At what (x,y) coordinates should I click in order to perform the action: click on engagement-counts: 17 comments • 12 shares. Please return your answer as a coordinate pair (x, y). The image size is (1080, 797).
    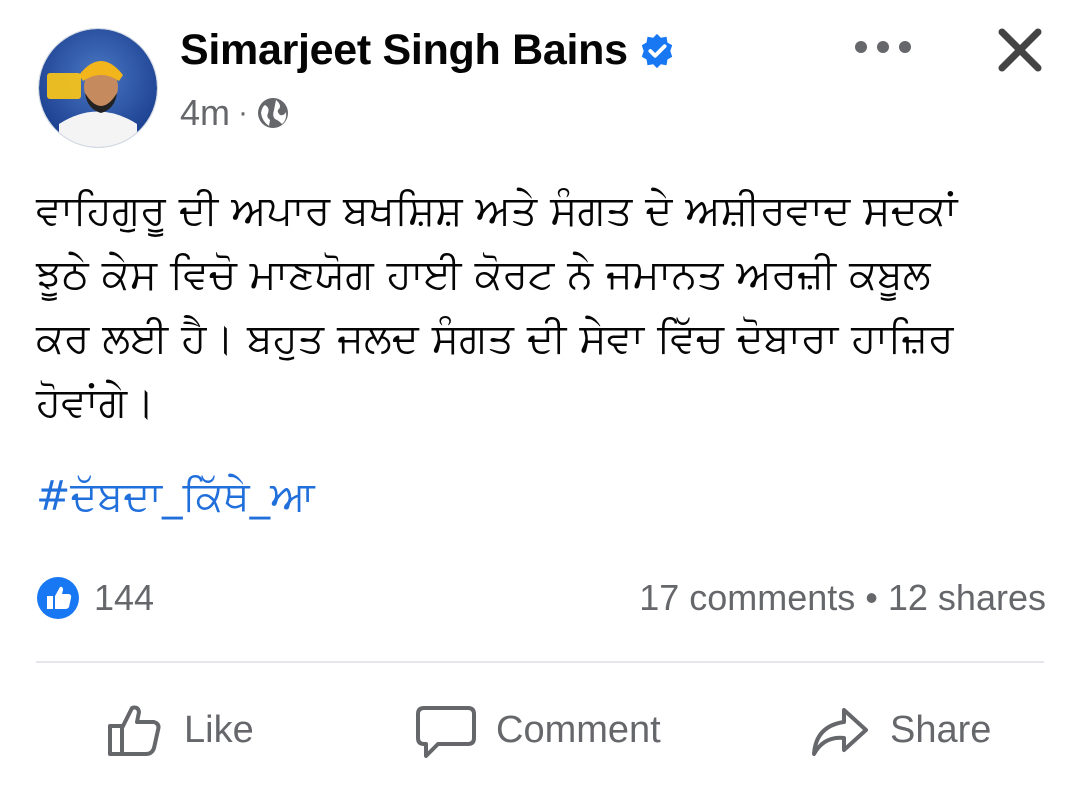
    Looking at the image, I should click on (842, 598).